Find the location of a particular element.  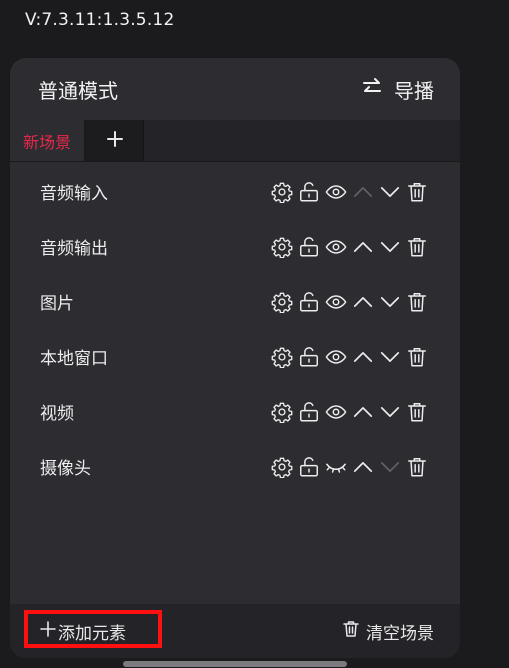

swap-arrows-icon is located at coordinates (372, 89).